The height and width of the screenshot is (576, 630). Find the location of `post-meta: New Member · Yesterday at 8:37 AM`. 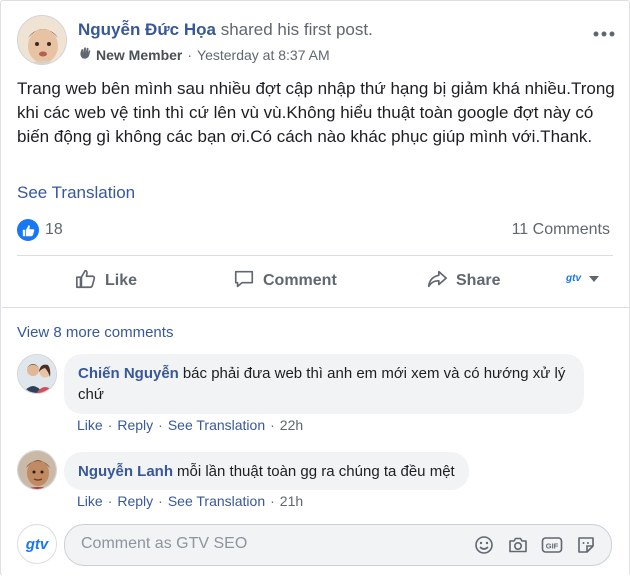

post-meta: New Member · Yesterday at 8:37 AM is located at coordinates (204, 54).